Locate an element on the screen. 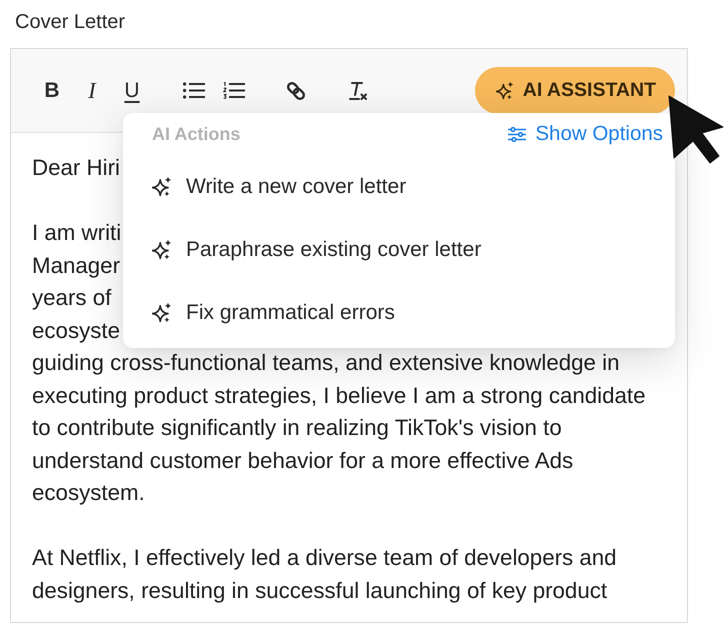 This screenshot has width=726, height=641. letter-text: designers, resulting in successful launching of key product is located at coordinates (320, 590).